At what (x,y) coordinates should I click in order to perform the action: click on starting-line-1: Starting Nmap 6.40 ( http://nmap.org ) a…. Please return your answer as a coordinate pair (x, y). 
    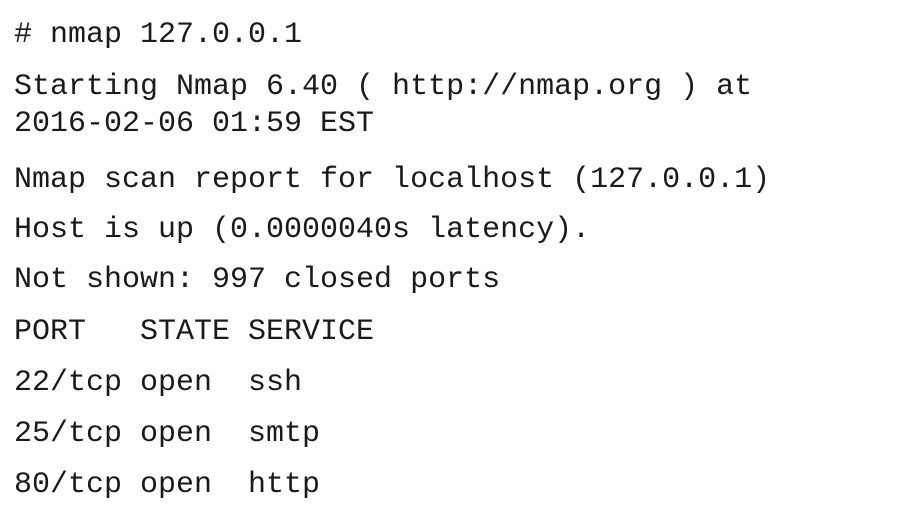
    Looking at the image, I should click on (383, 87).